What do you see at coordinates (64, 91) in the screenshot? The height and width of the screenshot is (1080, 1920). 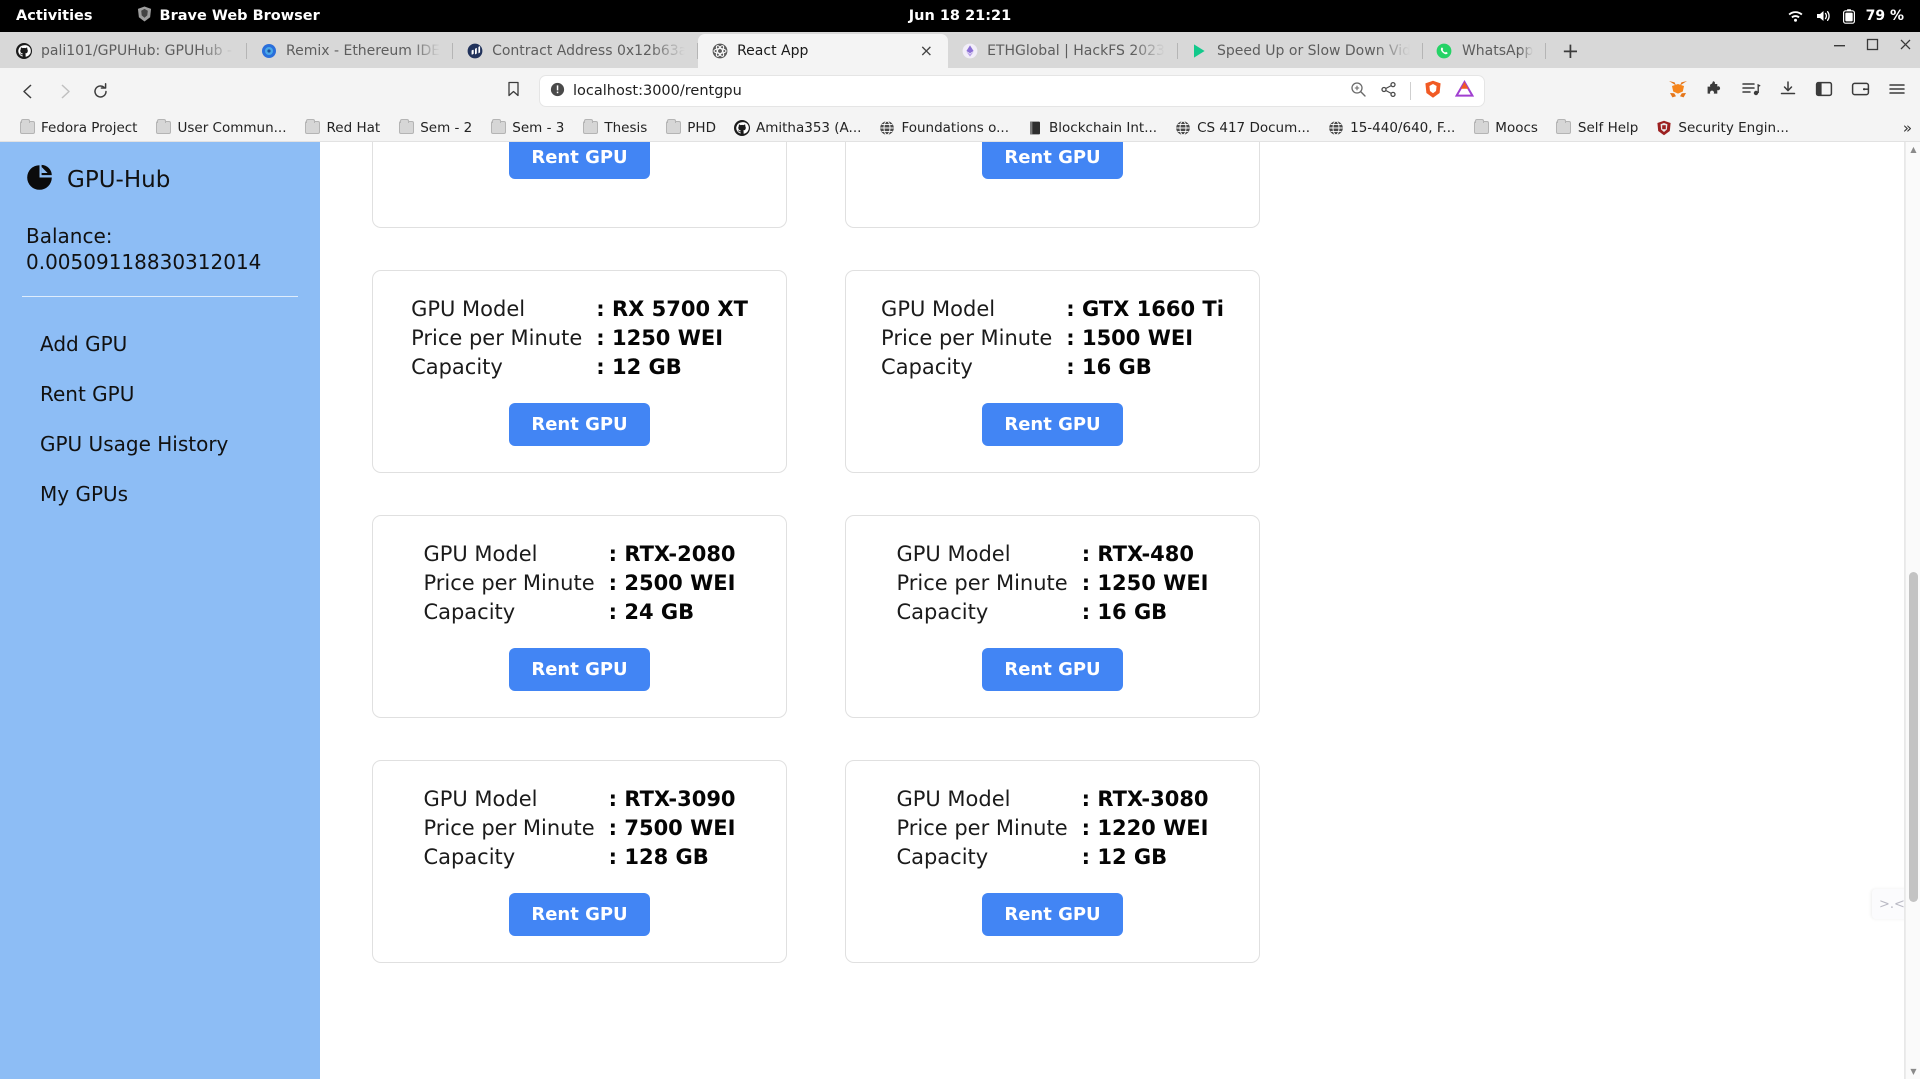 I see `forward-button` at bounding box center [64, 91].